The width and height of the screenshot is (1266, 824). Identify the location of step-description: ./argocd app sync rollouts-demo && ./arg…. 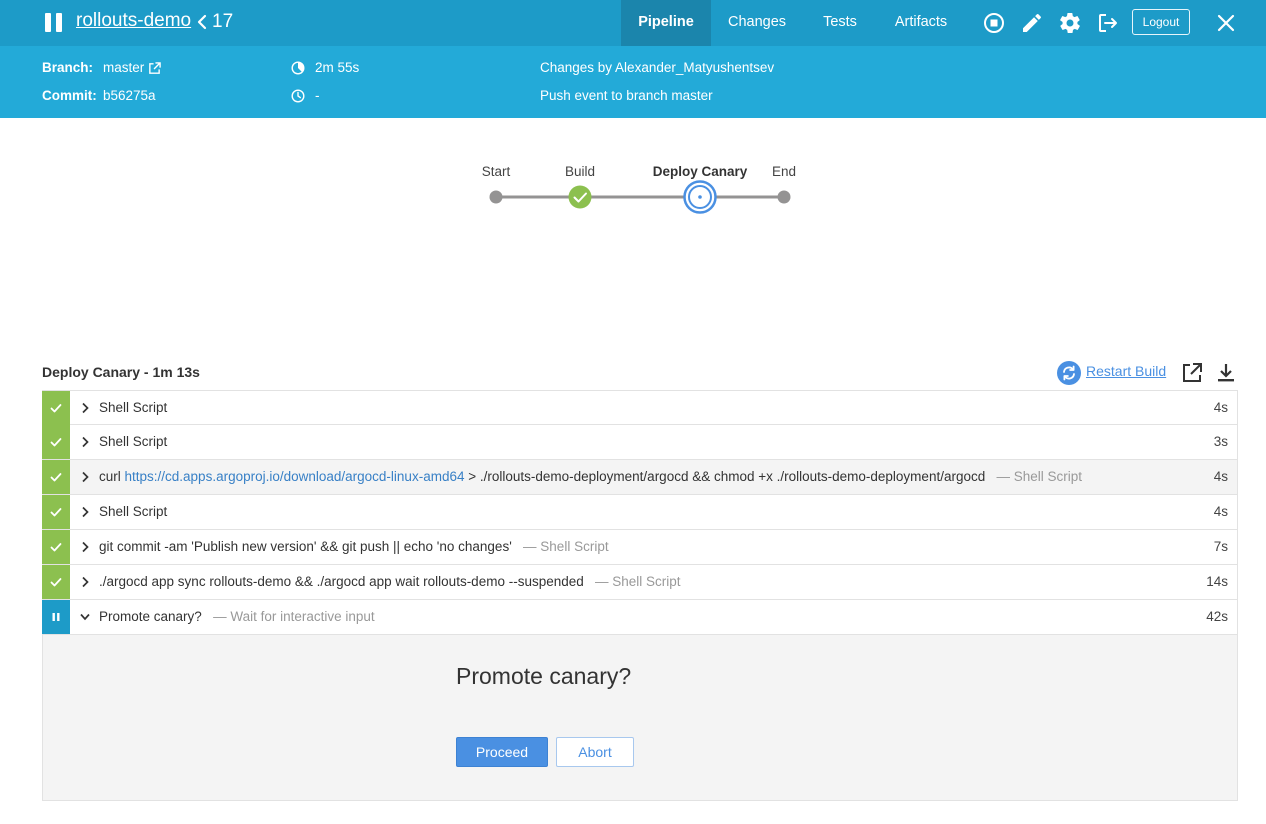
(390, 581).